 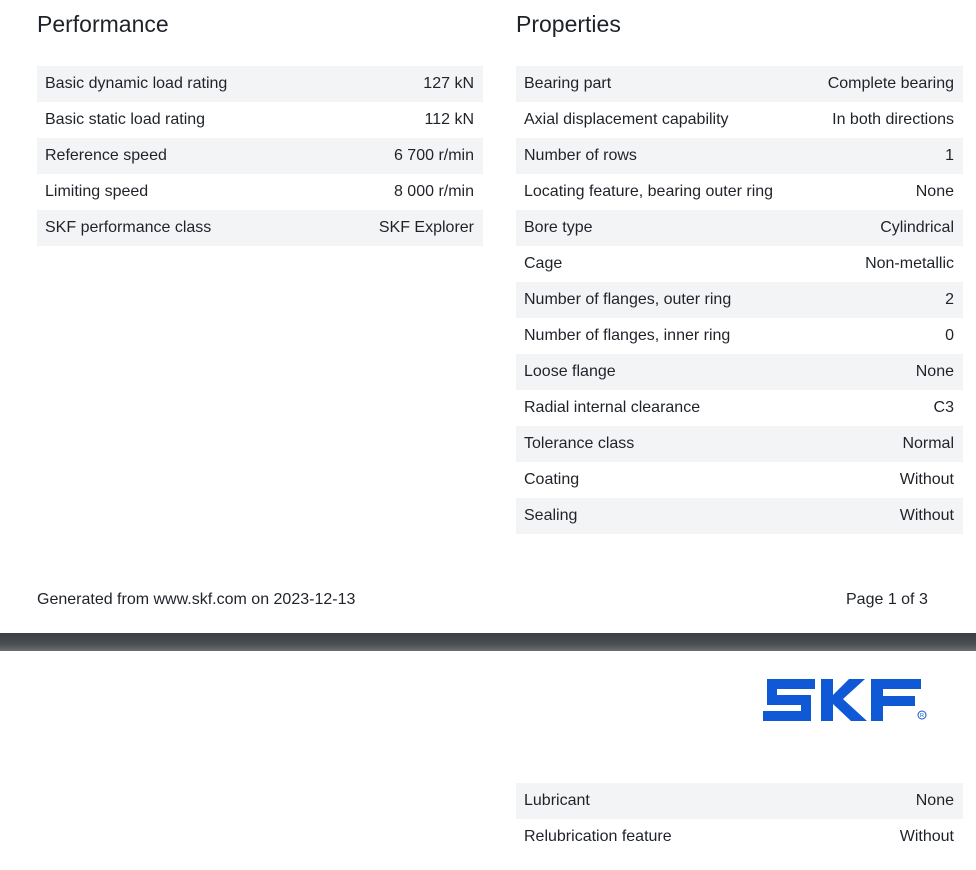 What do you see at coordinates (488, 642) in the screenshot?
I see `page-separator` at bounding box center [488, 642].